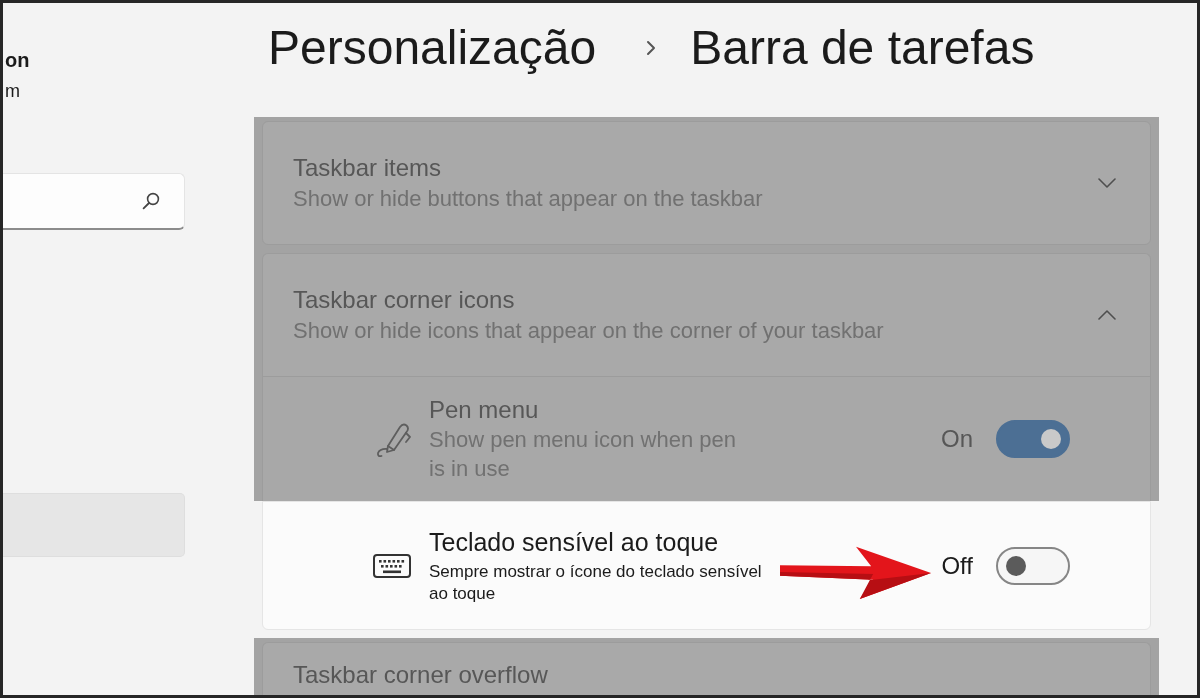 This screenshot has height=698, width=1200. Describe the element at coordinates (151, 201) in the screenshot. I see `search-icon` at that location.